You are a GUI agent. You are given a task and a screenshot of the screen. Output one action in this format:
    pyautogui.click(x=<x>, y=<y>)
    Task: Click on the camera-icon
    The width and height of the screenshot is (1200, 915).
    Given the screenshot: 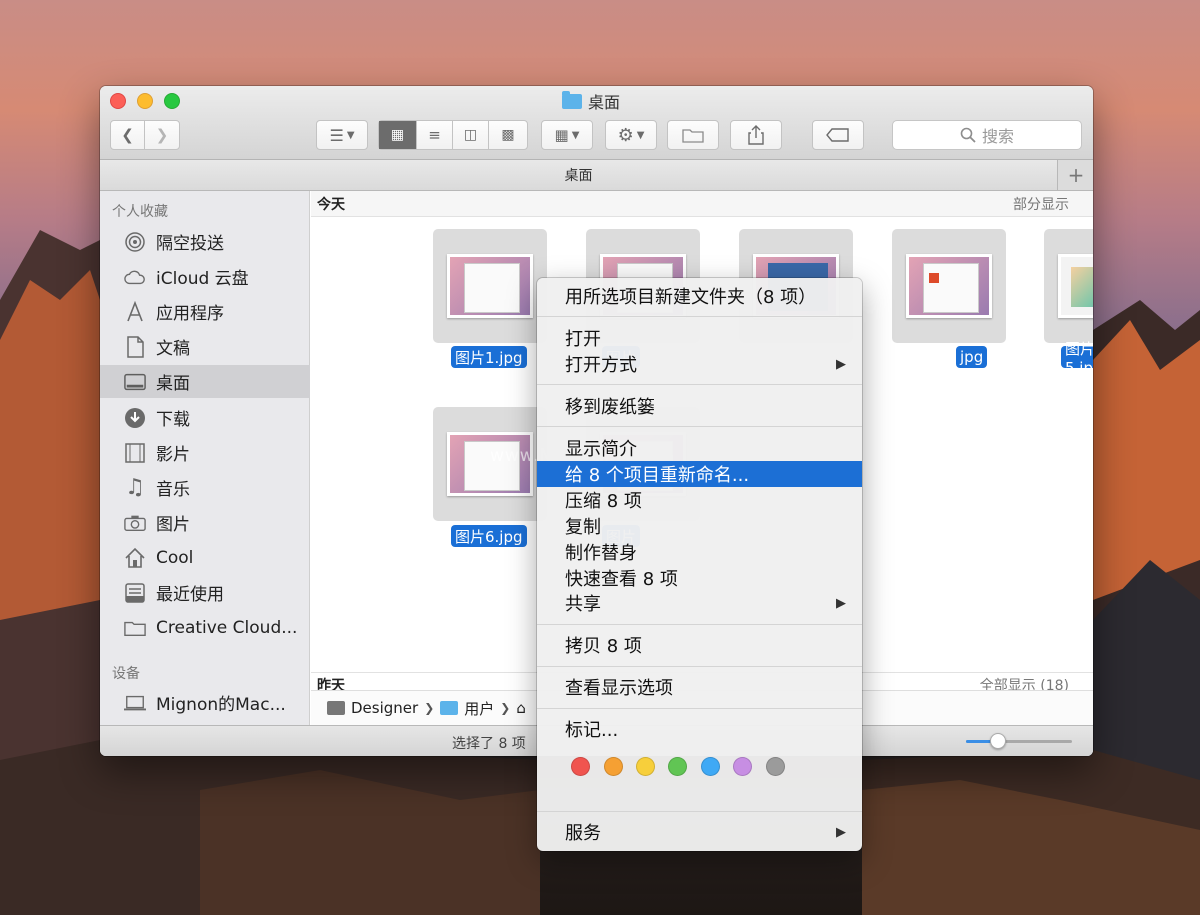 What is the action you would take?
    pyautogui.click(x=135, y=523)
    